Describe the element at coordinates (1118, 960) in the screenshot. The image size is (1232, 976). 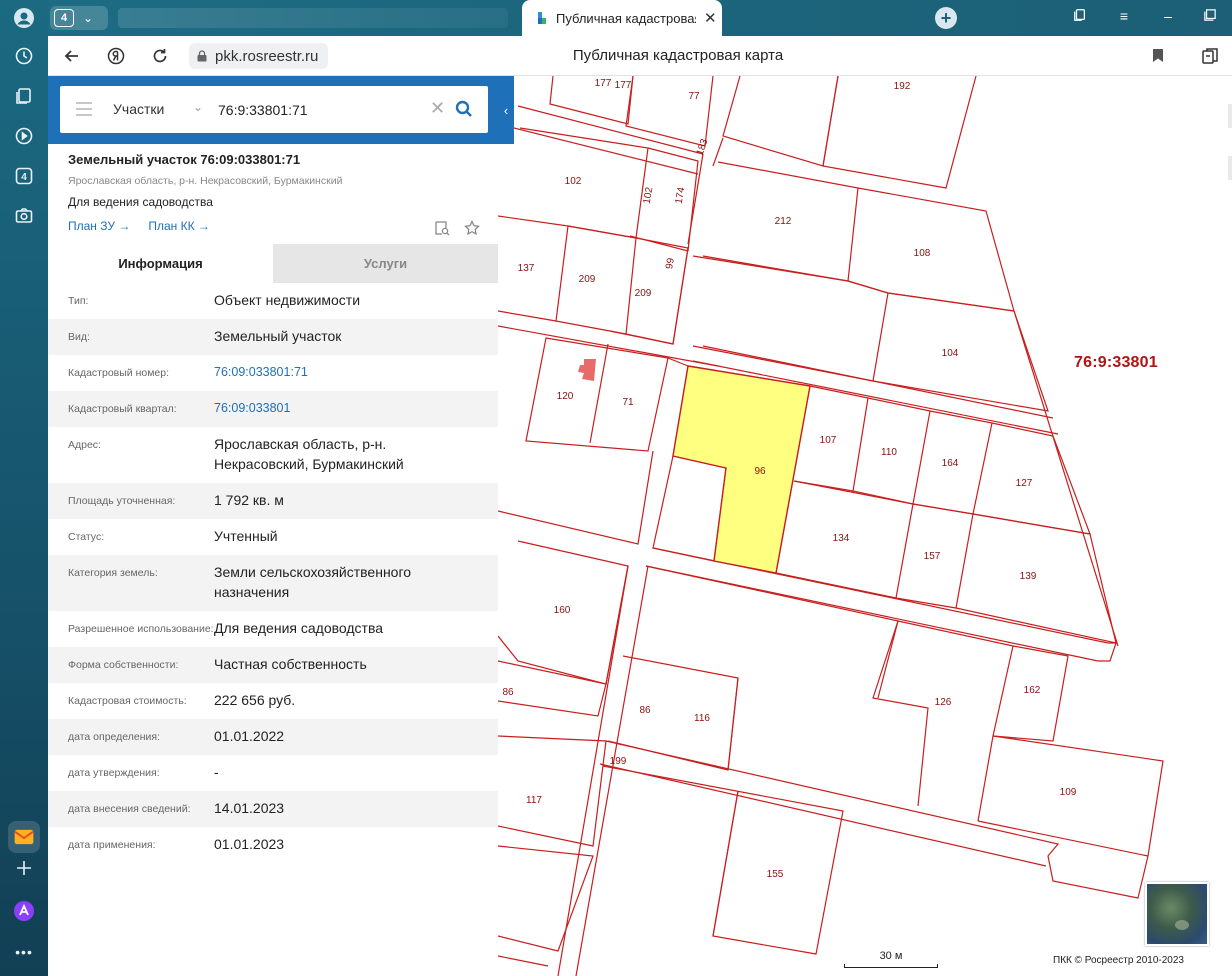
I see `copyright-text: ПКК © Росреестр 2010-2023` at that location.